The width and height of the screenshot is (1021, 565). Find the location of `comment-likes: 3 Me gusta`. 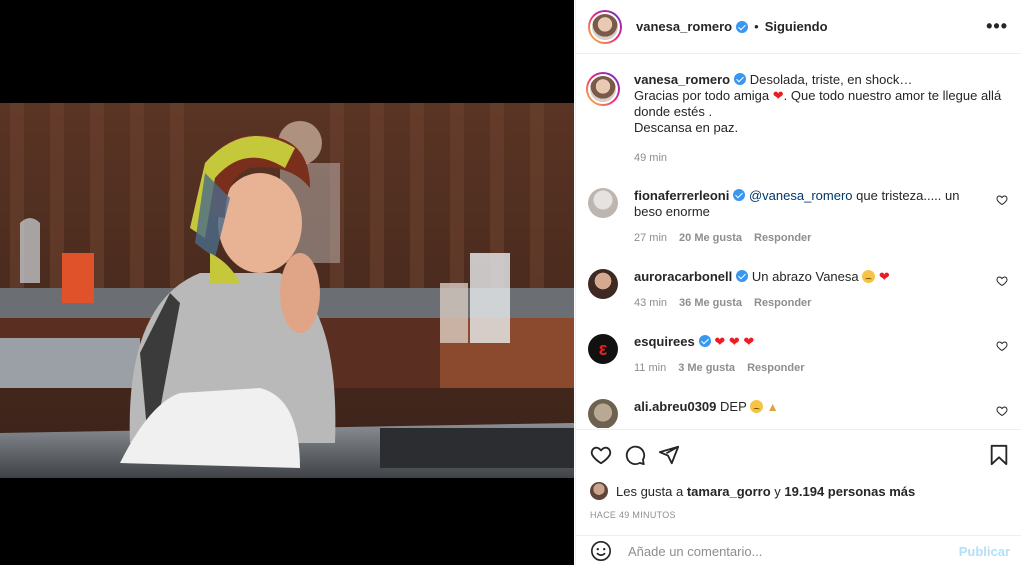

comment-likes: 3 Me gusta is located at coordinates (706, 368).